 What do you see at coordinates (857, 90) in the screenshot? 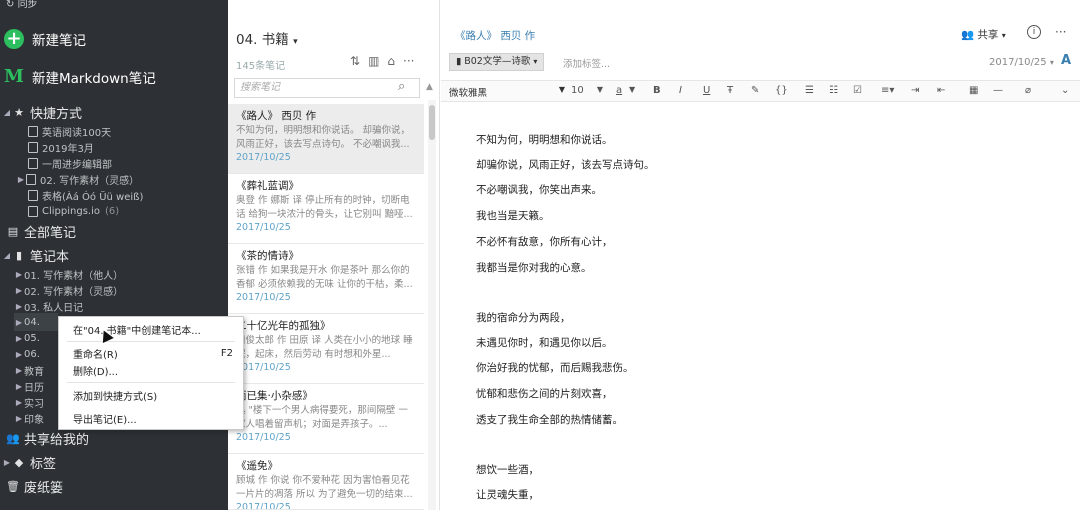
I see `checkbox-icon: ☑` at bounding box center [857, 90].